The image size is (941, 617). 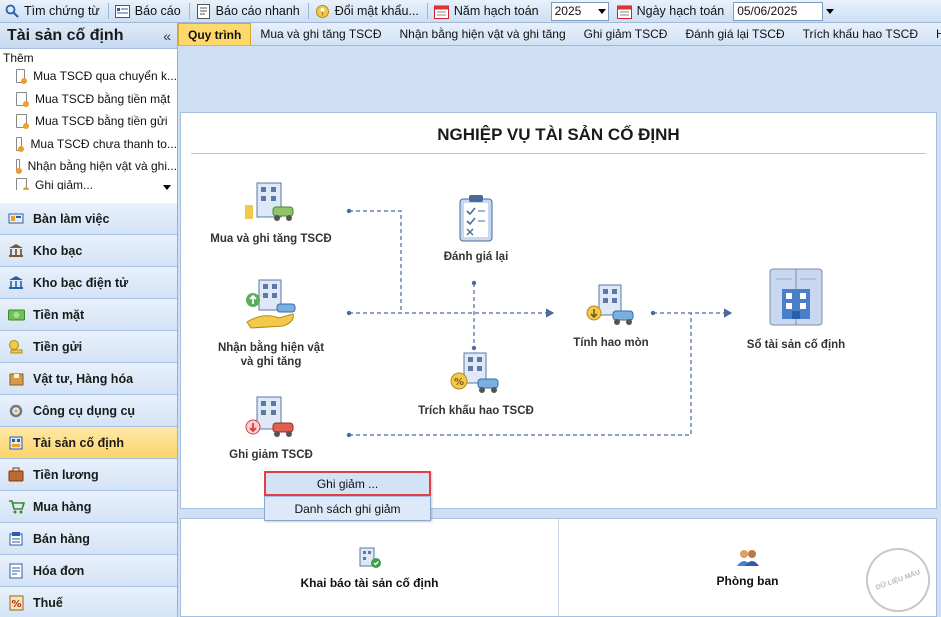 I want to click on tab-mua-ghi-tang: Mua và ghi tăng TSCĐ, so click(x=320, y=34).